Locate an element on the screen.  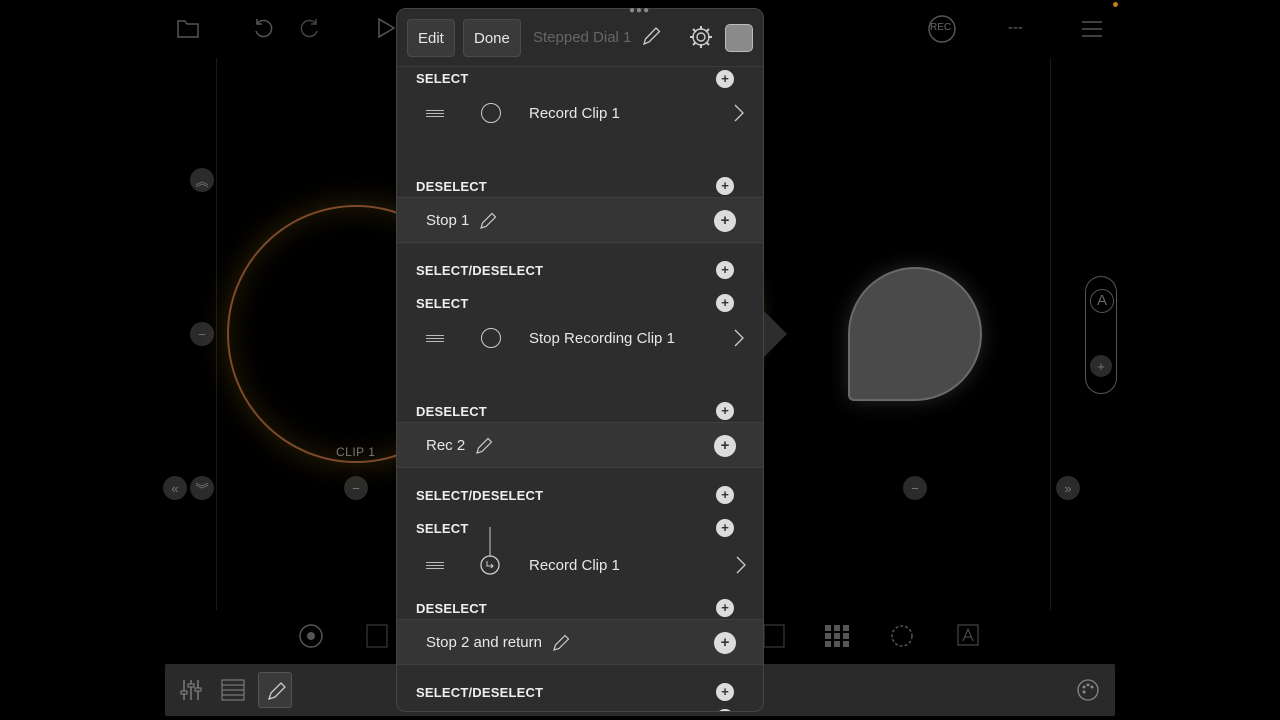
dash-indicator: --- is located at coordinates (1015, 27).